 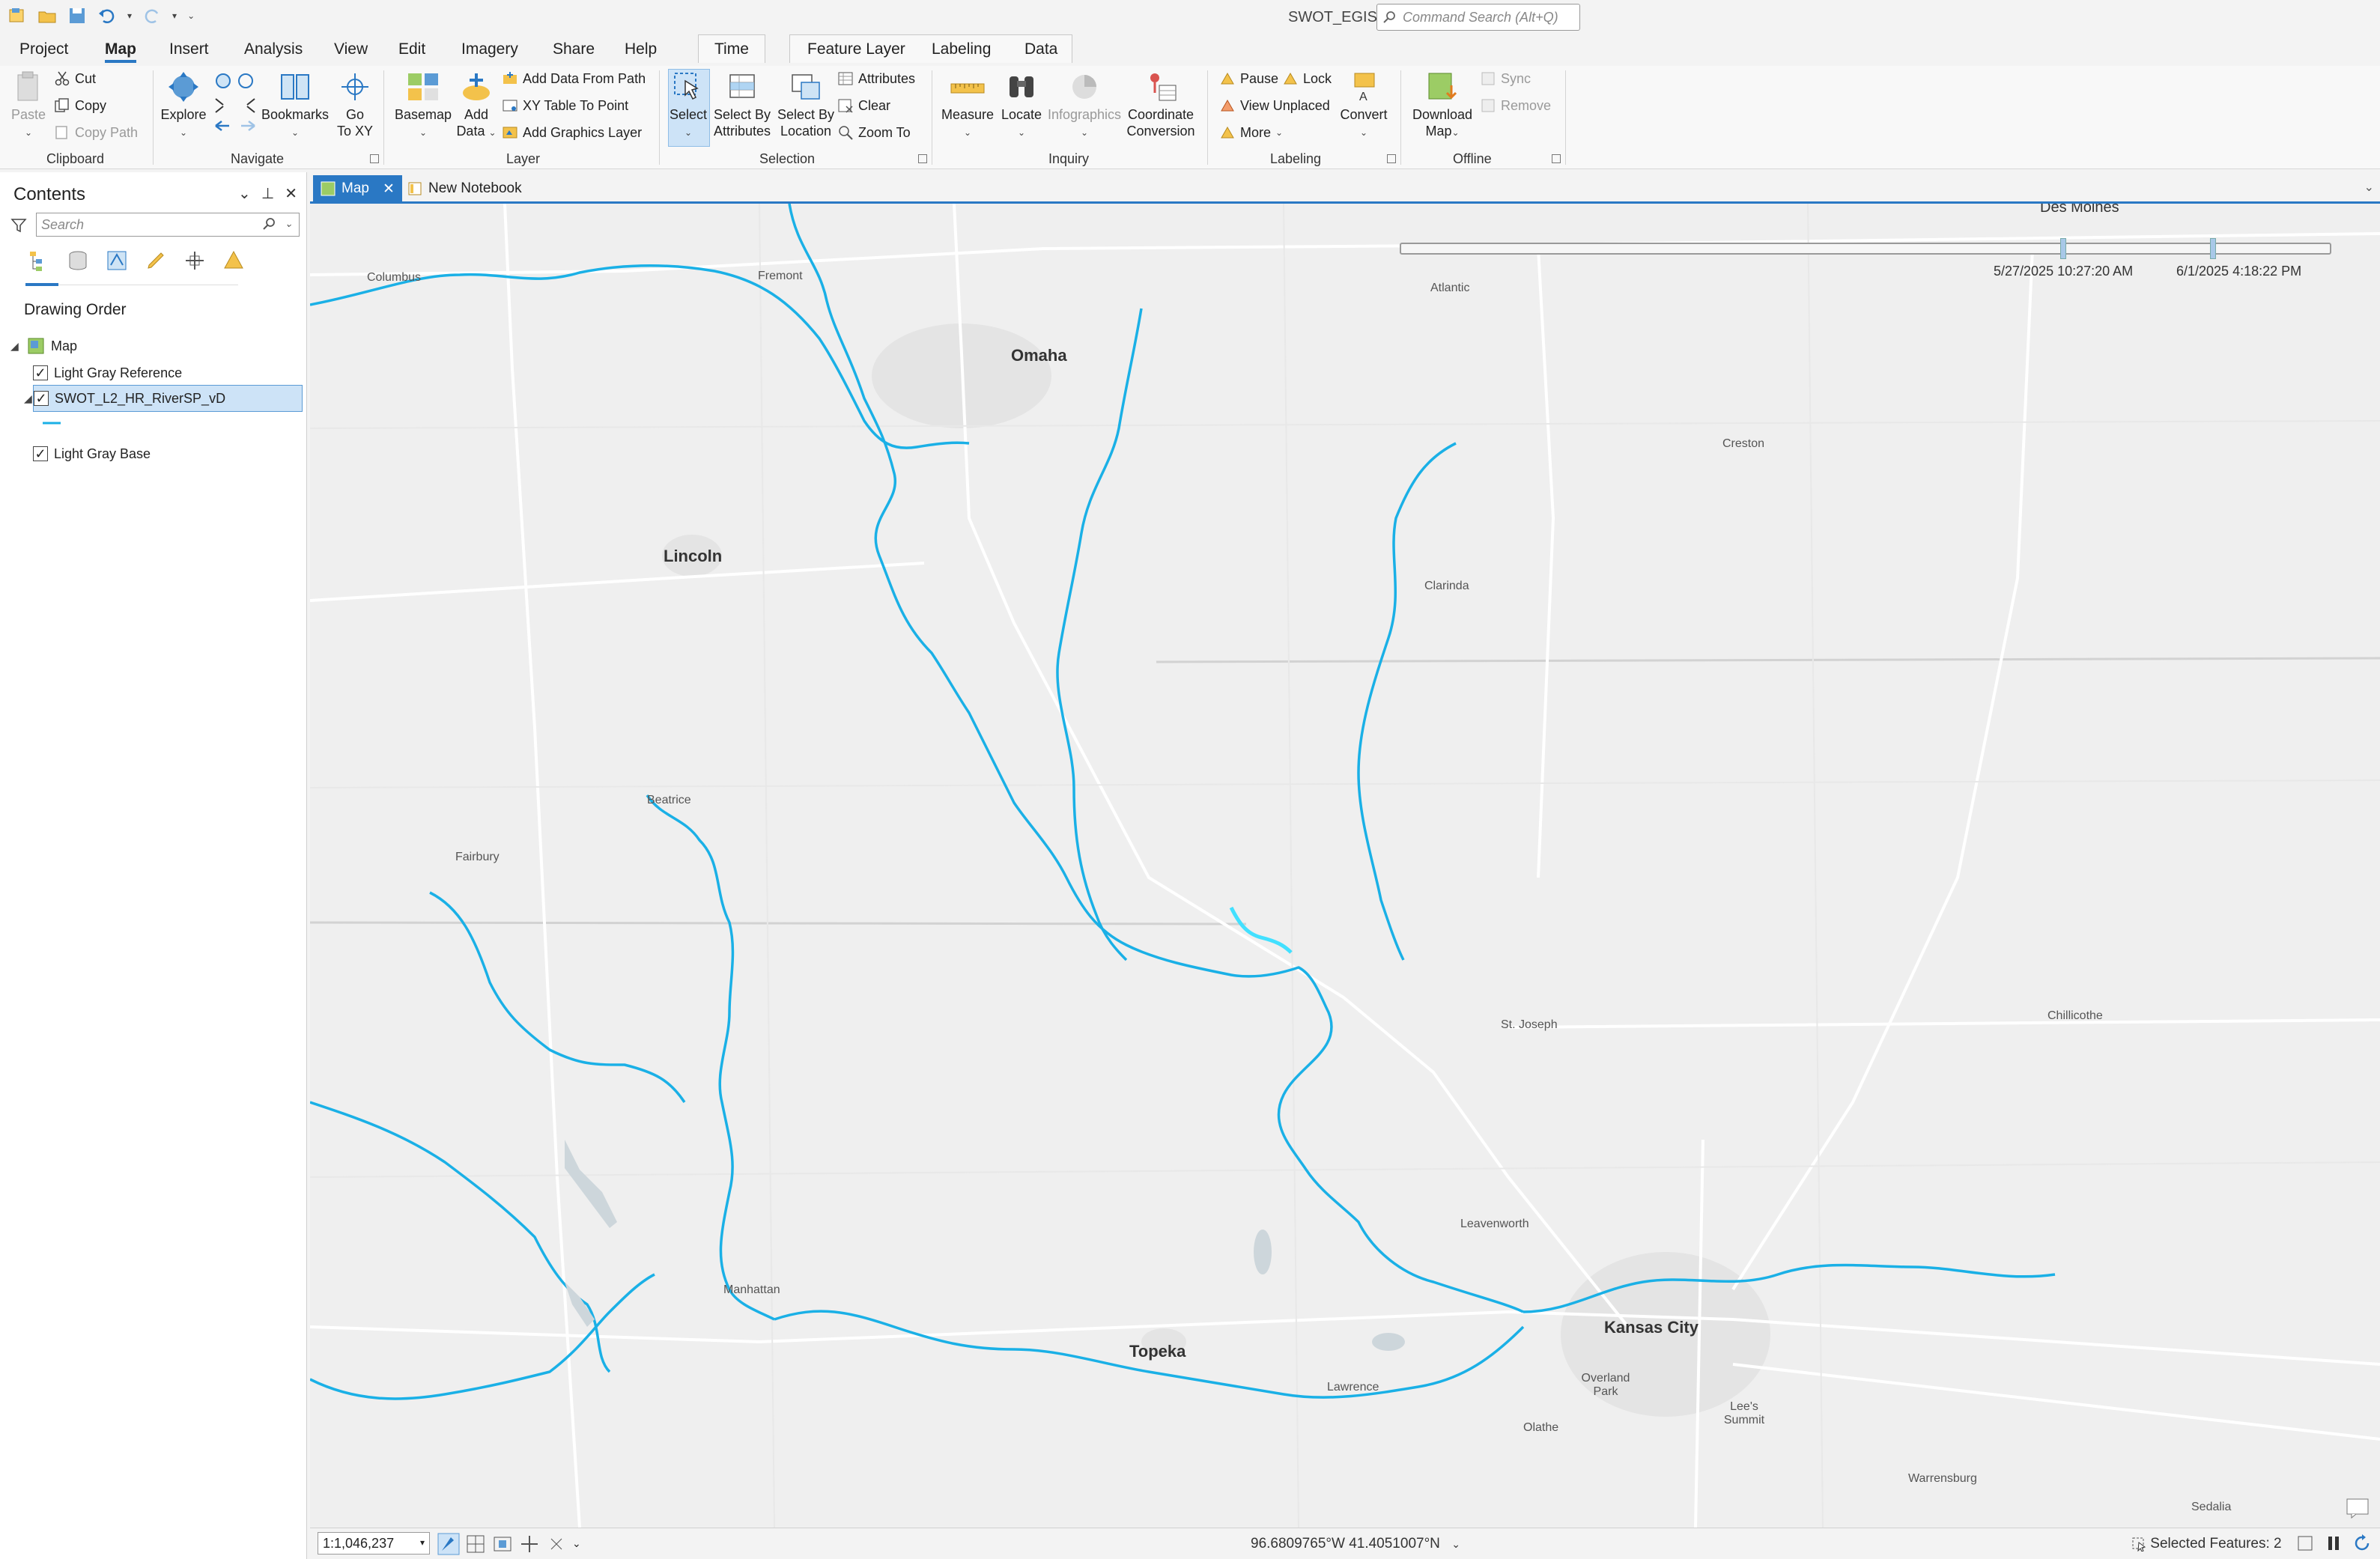 I want to click on sync-button: Sync, so click(x=1505, y=78).